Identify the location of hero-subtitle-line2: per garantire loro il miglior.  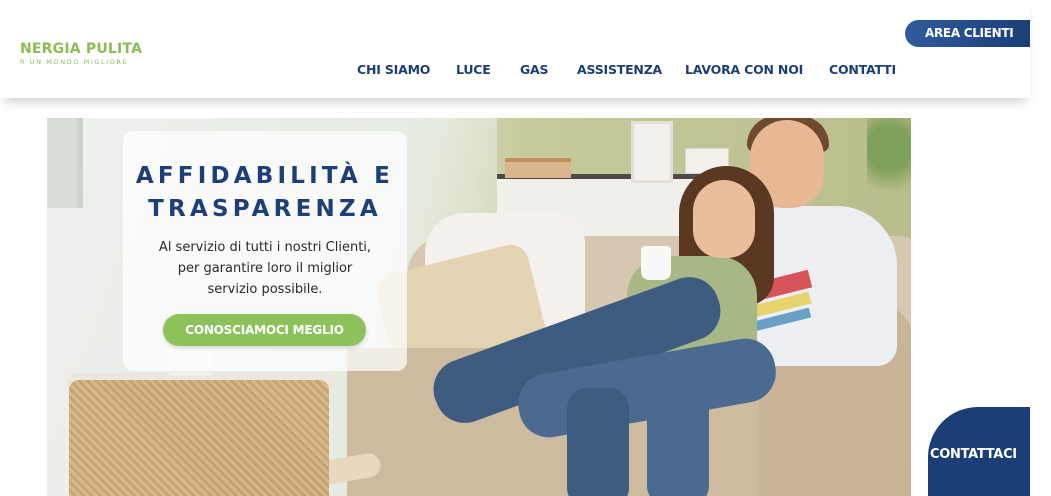
(265, 268).